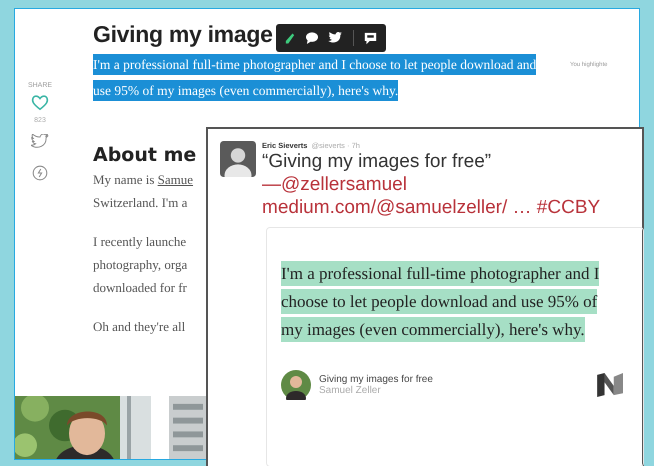 Image resolution: width=654 pixels, height=466 pixels. What do you see at coordinates (350, 390) in the screenshot?
I see `card-author: Samuel Zeller` at bounding box center [350, 390].